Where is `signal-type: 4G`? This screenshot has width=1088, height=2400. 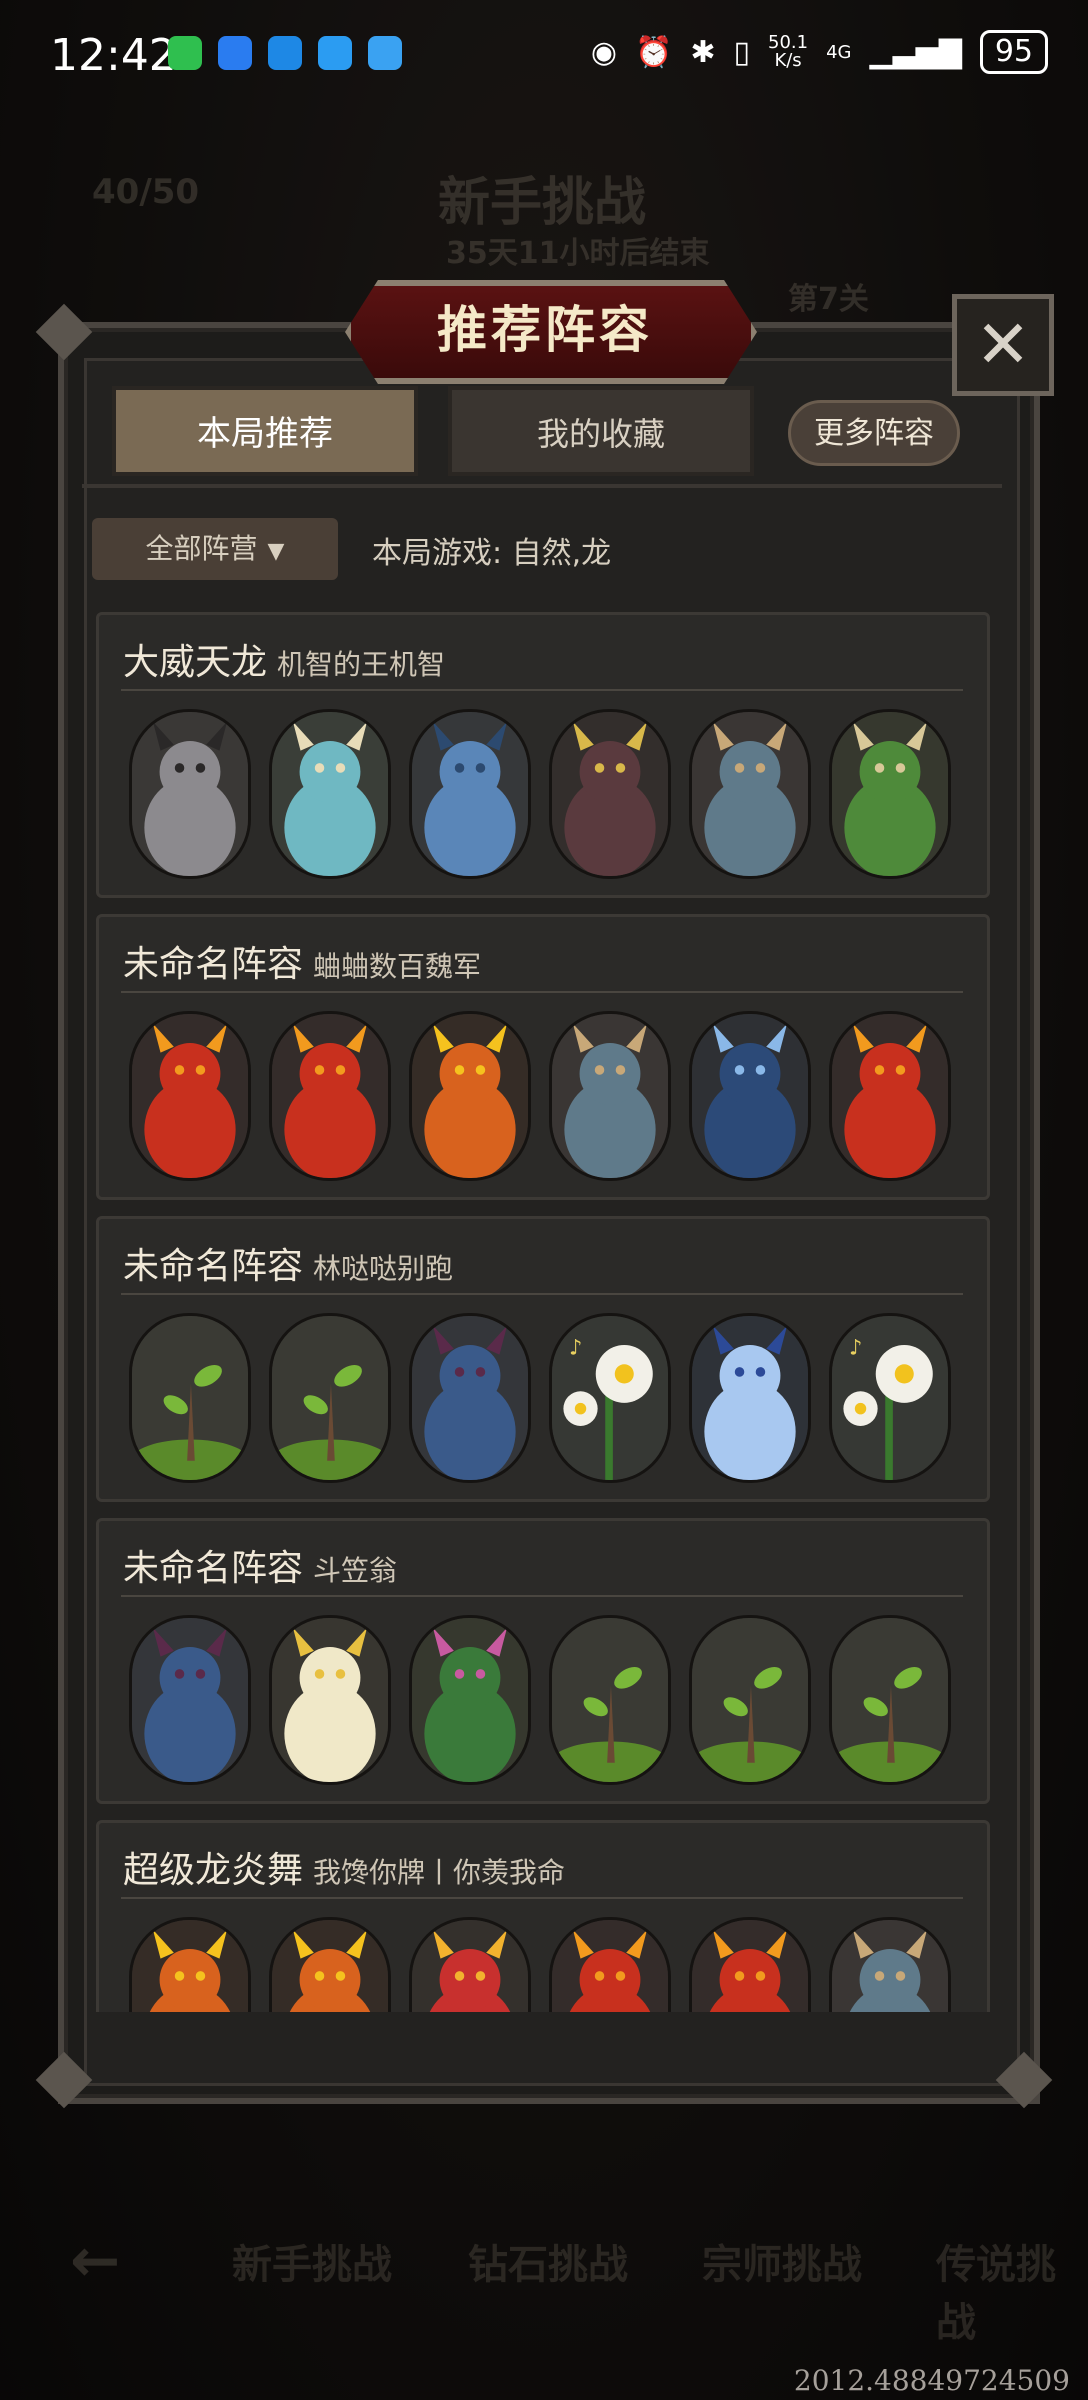
signal-type: 4G is located at coordinates (839, 52).